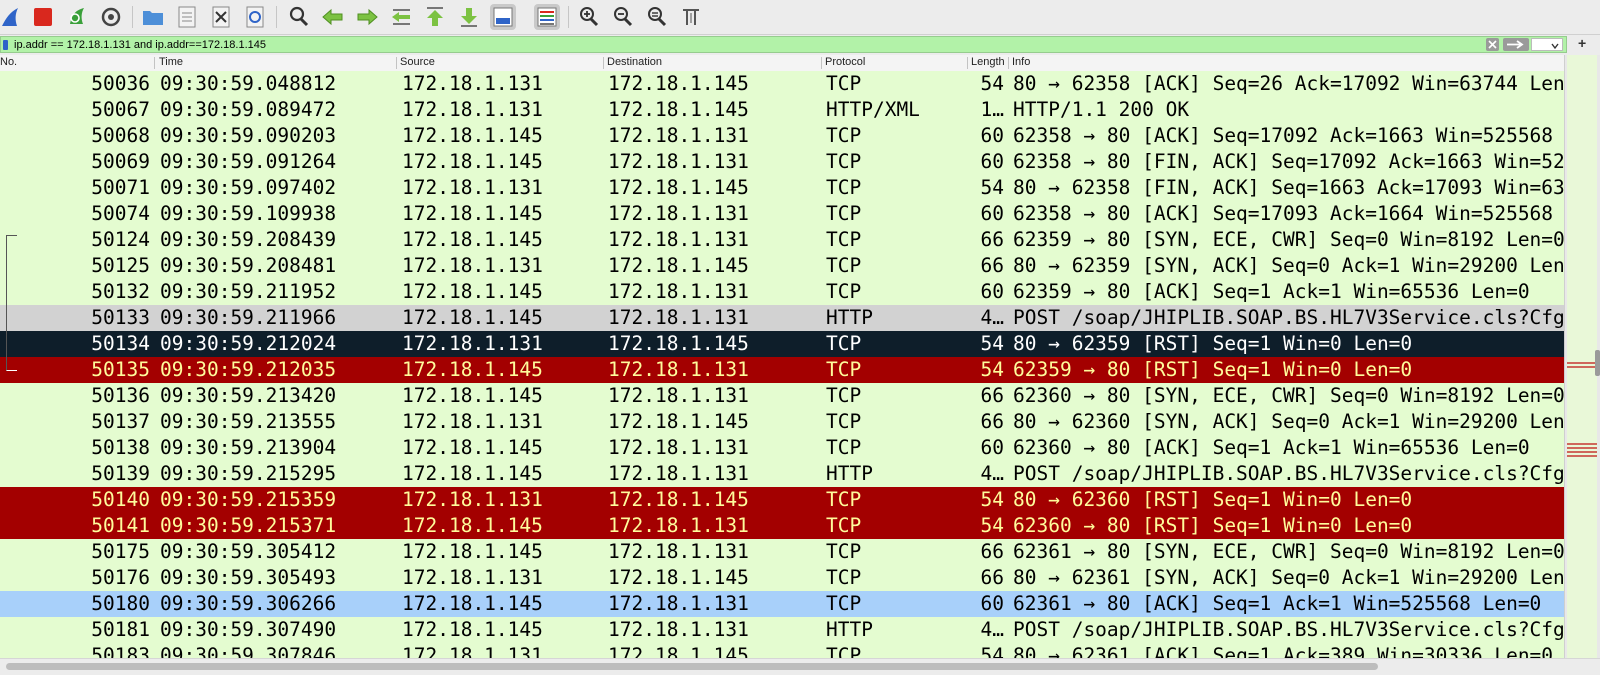  I want to click on restart-capture-icon, so click(77, 17).